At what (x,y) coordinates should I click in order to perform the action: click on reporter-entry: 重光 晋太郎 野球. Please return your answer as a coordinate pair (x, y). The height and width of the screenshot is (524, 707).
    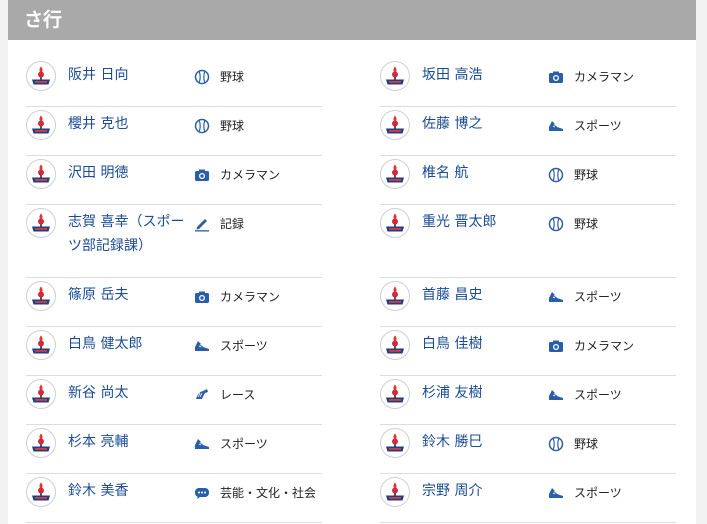
    Looking at the image, I should click on (528, 241).